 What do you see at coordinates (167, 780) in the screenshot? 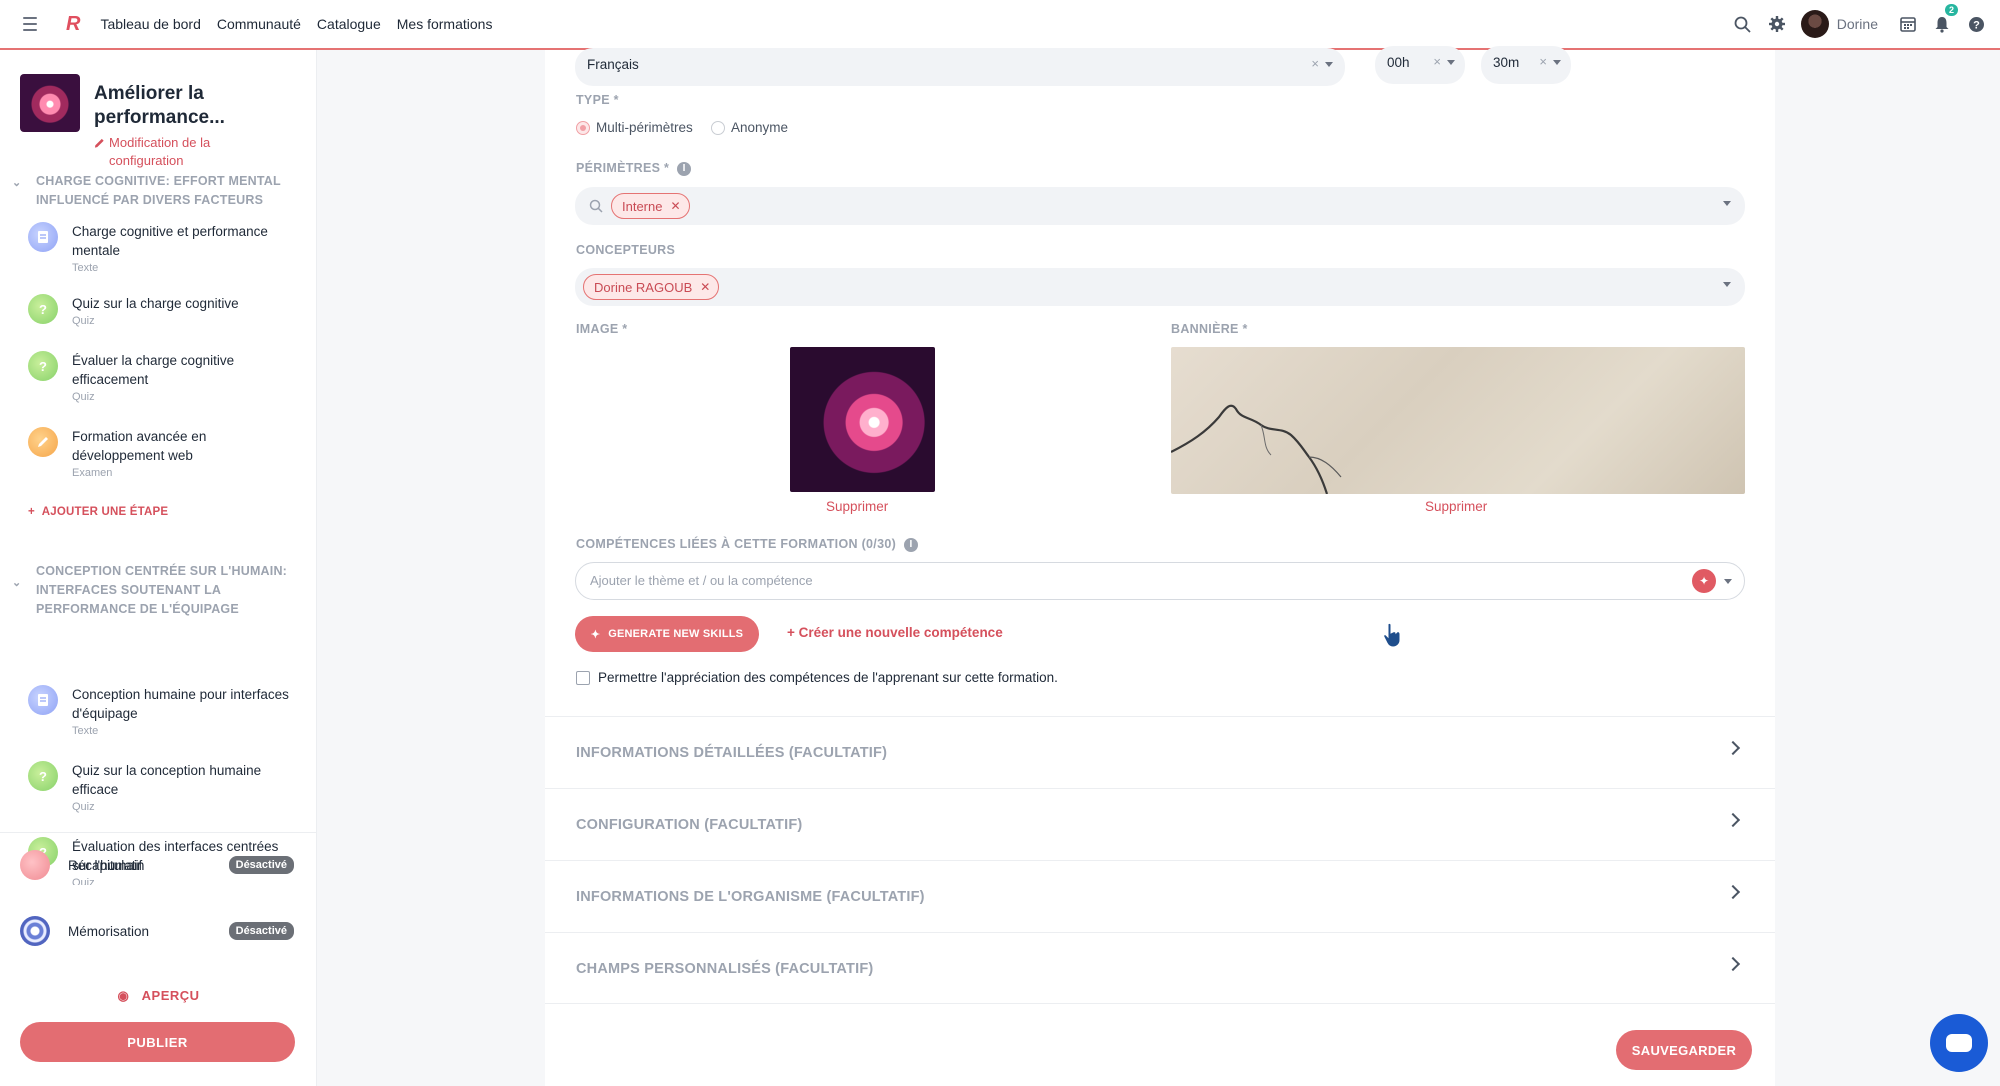
I see `step-title: Quiz sur la conception humaine efficace` at bounding box center [167, 780].